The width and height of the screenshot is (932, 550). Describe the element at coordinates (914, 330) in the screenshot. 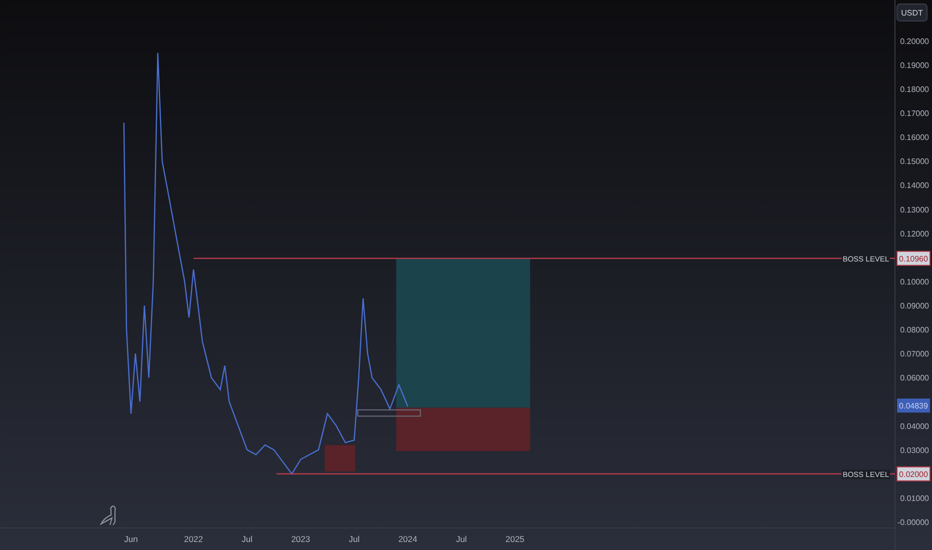

I see `price-axis-label: 0.08000` at that location.